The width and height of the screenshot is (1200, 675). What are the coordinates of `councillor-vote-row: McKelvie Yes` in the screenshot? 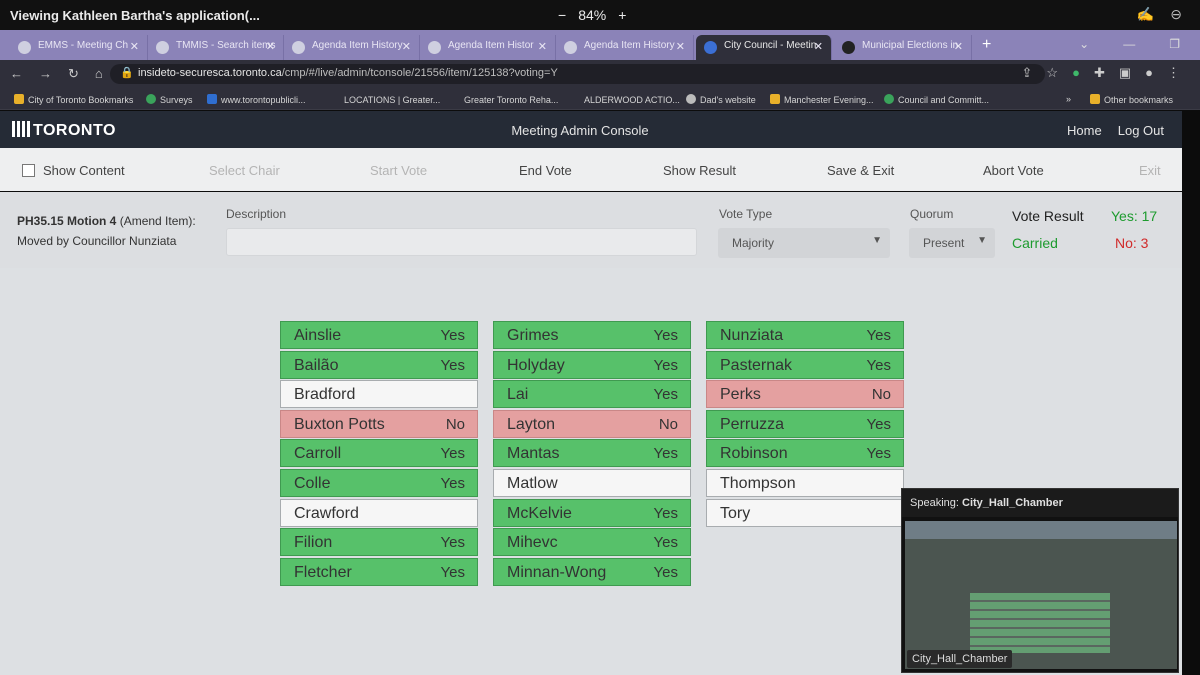 It's located at (592, 512).